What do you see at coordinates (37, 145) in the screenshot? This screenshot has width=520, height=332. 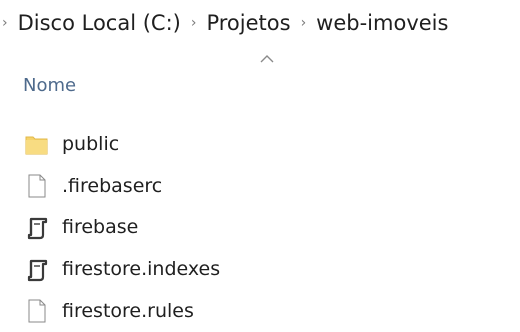 I see `folder-icon` at bounding box center [37, 145].